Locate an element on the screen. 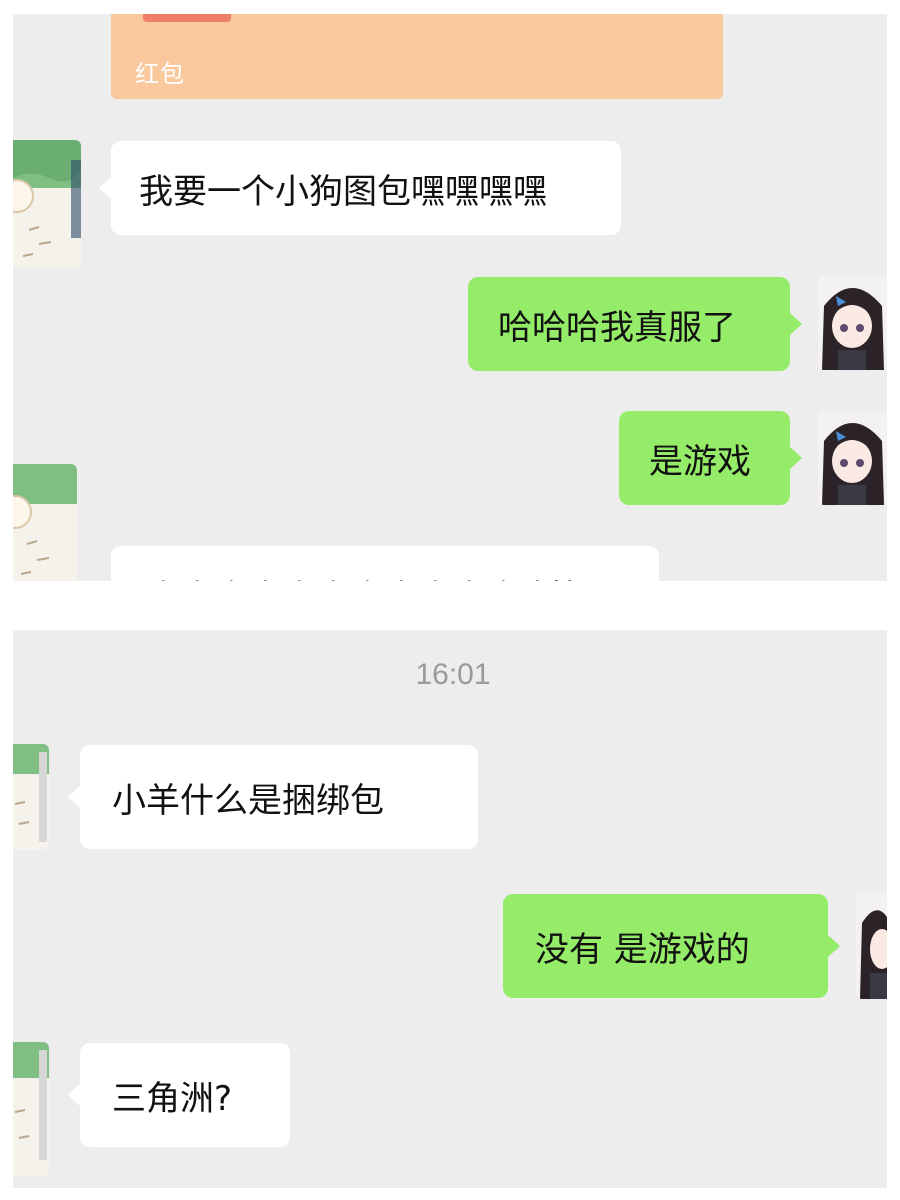 The width and height of the screenshot is (900, 1200). message-bubble-incoming: 我要一个小狗图包嘿嘿嘿嘿 is located at coordinates (360, 188).